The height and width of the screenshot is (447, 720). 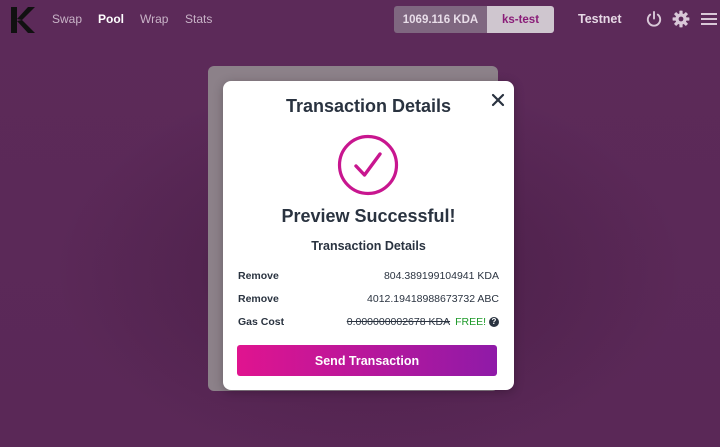 What do you see at coordinates (681, 19) in the screenshot?
I see `gear-icon` at bounding box center [681, 19].